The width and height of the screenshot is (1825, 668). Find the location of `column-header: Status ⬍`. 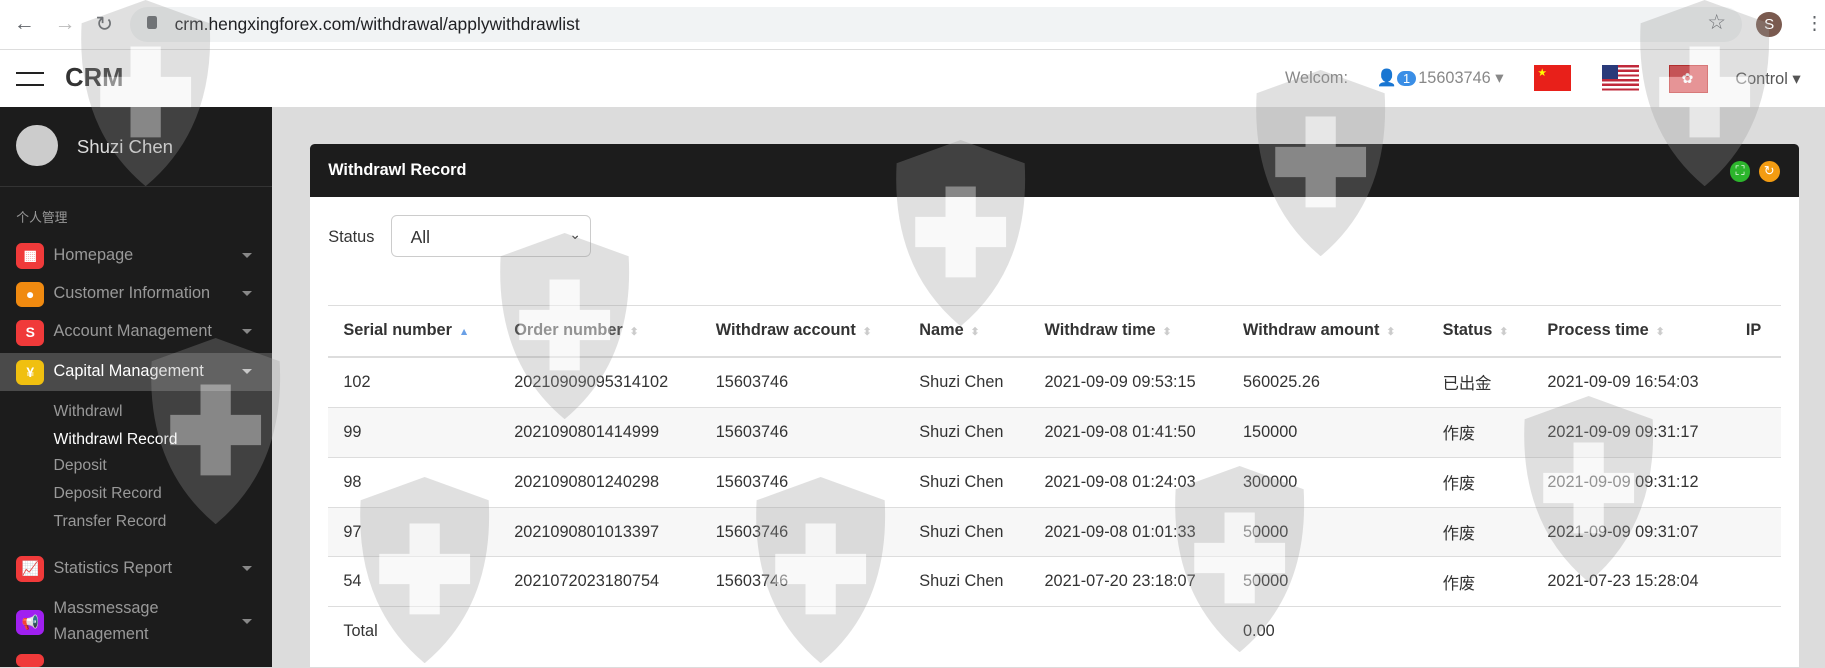

column-header: Status ⬍ is located at coordinates (1480, 331).